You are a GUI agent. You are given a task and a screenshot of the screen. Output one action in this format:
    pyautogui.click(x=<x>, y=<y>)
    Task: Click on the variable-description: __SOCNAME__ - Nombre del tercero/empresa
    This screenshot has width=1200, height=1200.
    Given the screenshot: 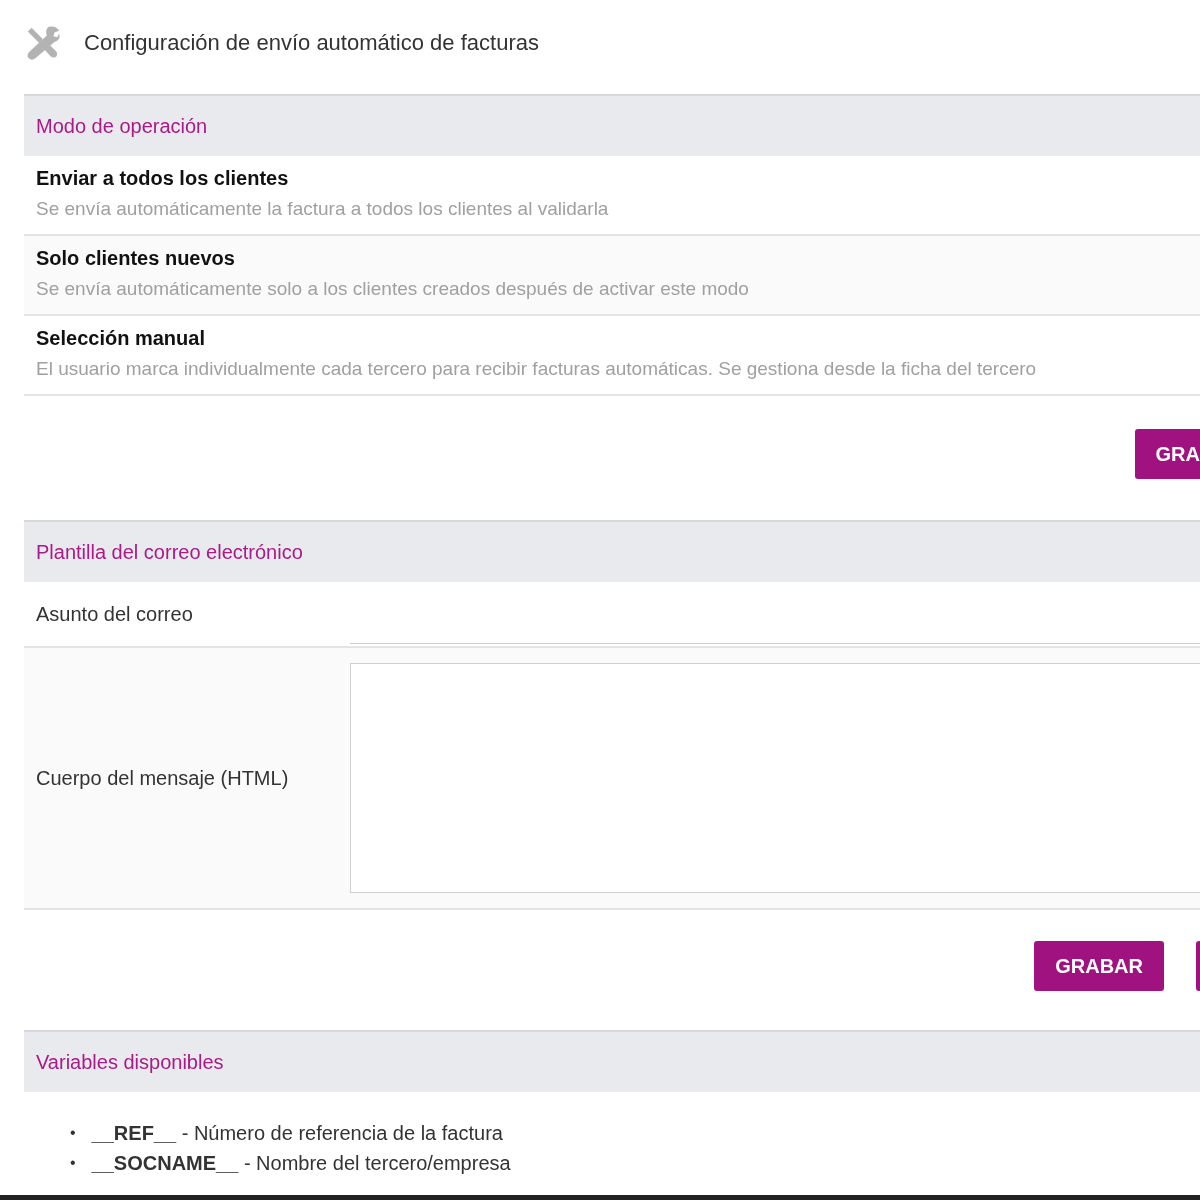 What is the action you would take?
    pyautogui.click(x=301, y=1163)
    